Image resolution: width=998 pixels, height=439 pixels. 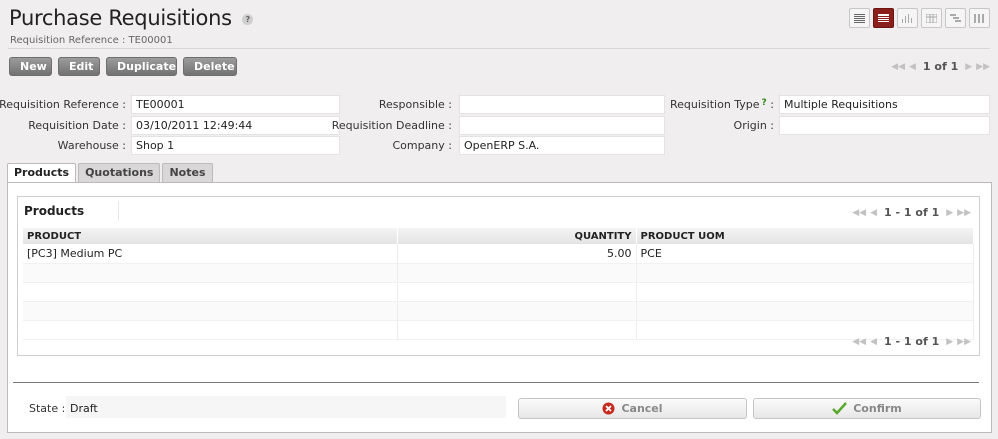 I want to click on column-header-quantity: QUANTITY, so click(x=517, y=236).